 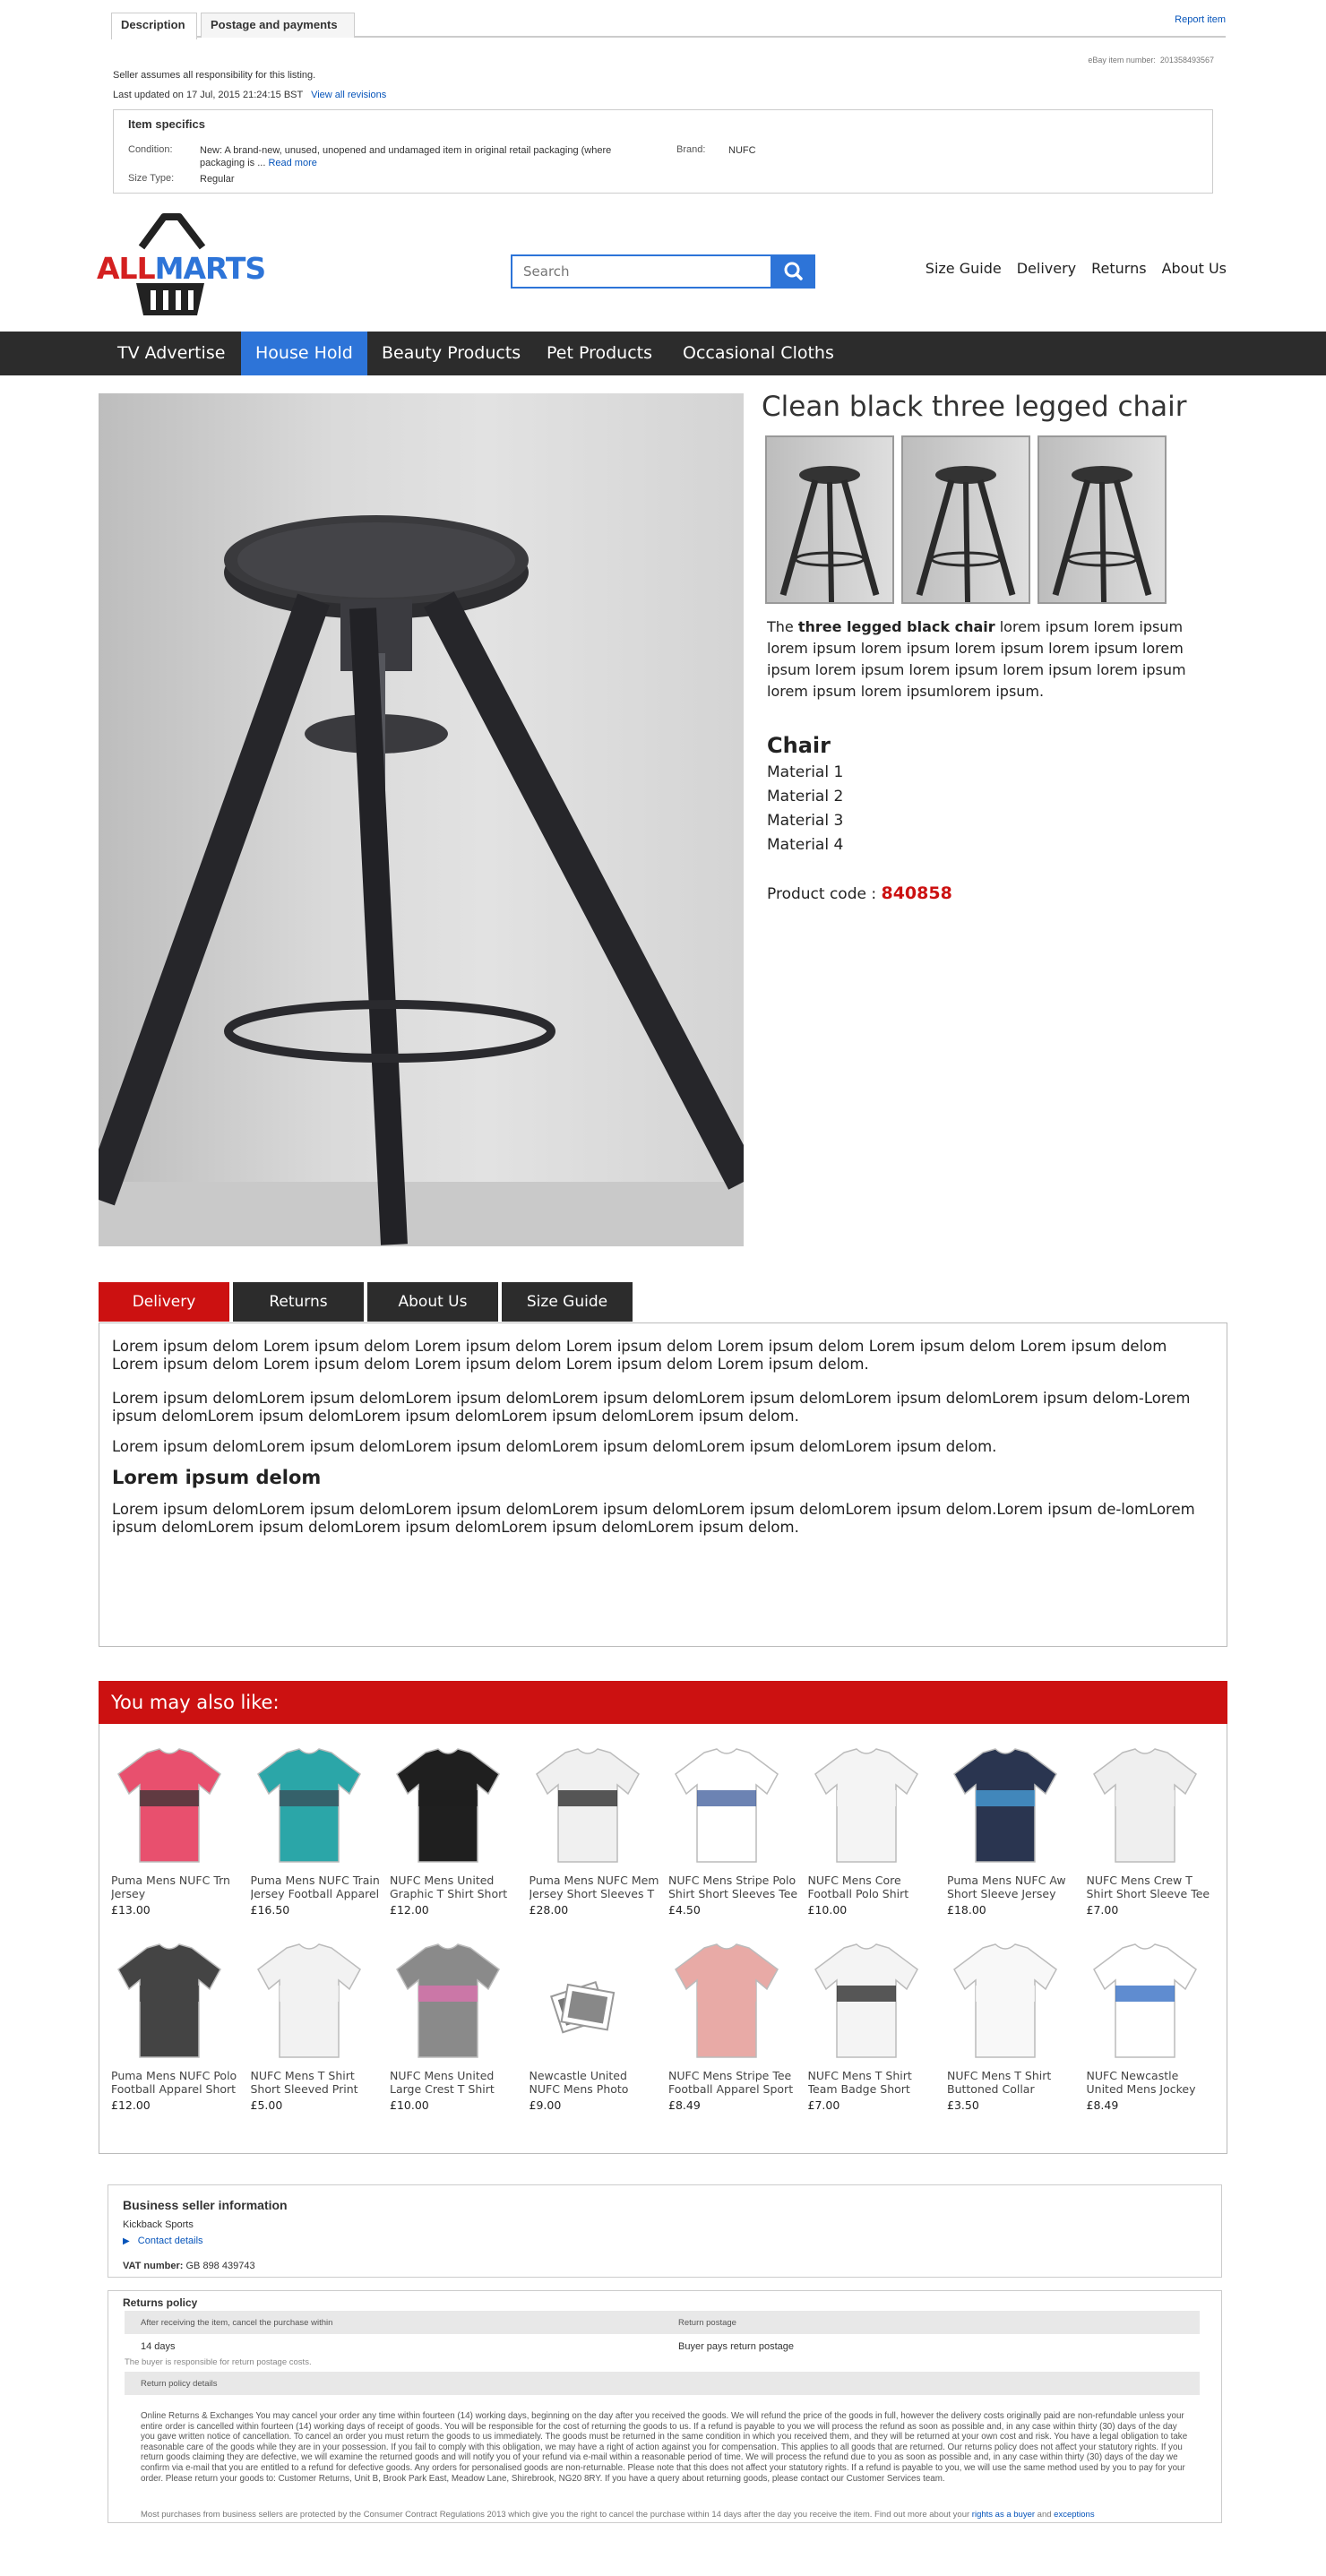 What do you see at coordinates (298, 1302) in the screenshot?
I see `tab-returns: Returns` at bounding box center [298, 1302].